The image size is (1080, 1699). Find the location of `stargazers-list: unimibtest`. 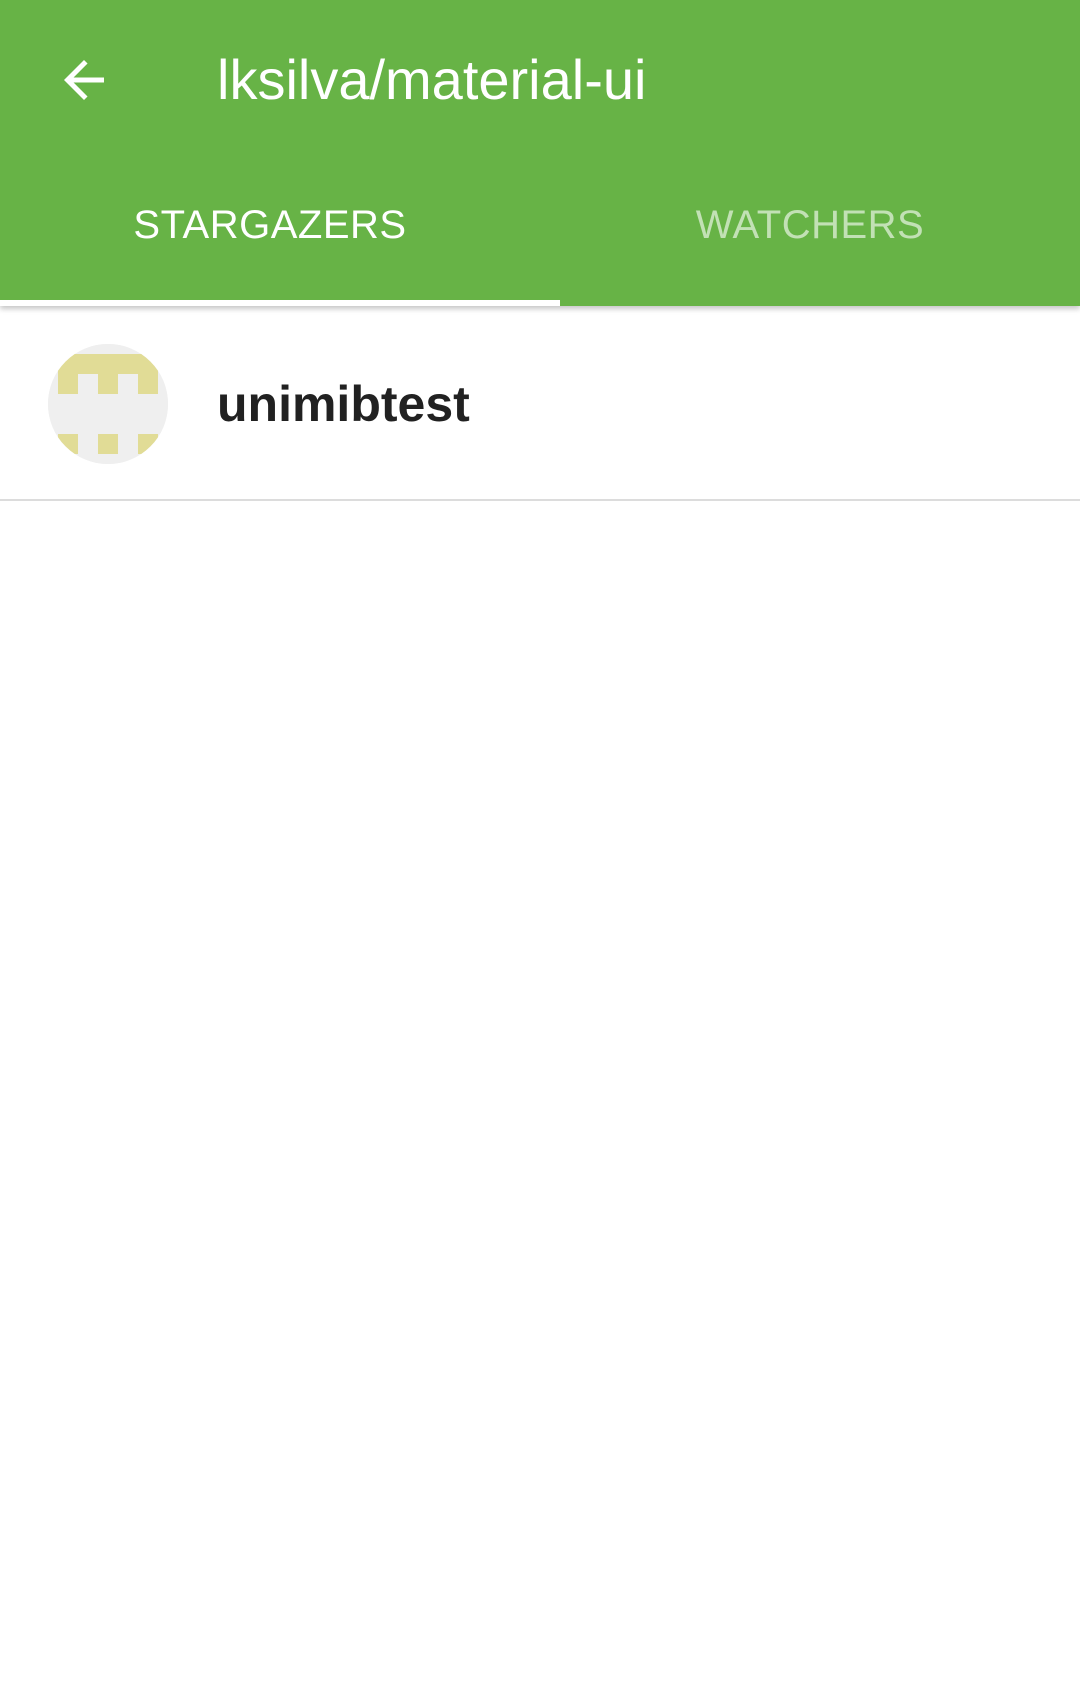

stargazers-list: unimibtest is located at coordinates (540, 403).